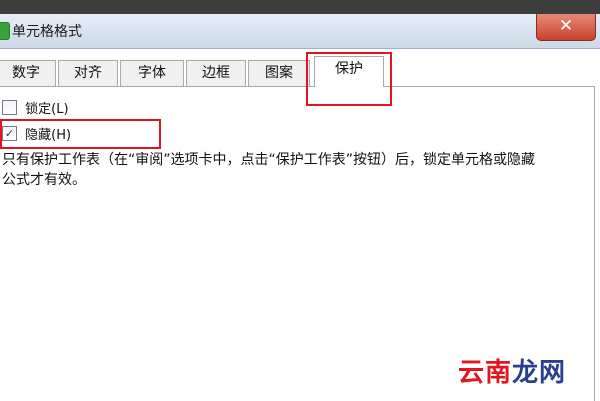 The image size is (600, 401). I want to click on tab-protection: 保护, so click(349, 71).